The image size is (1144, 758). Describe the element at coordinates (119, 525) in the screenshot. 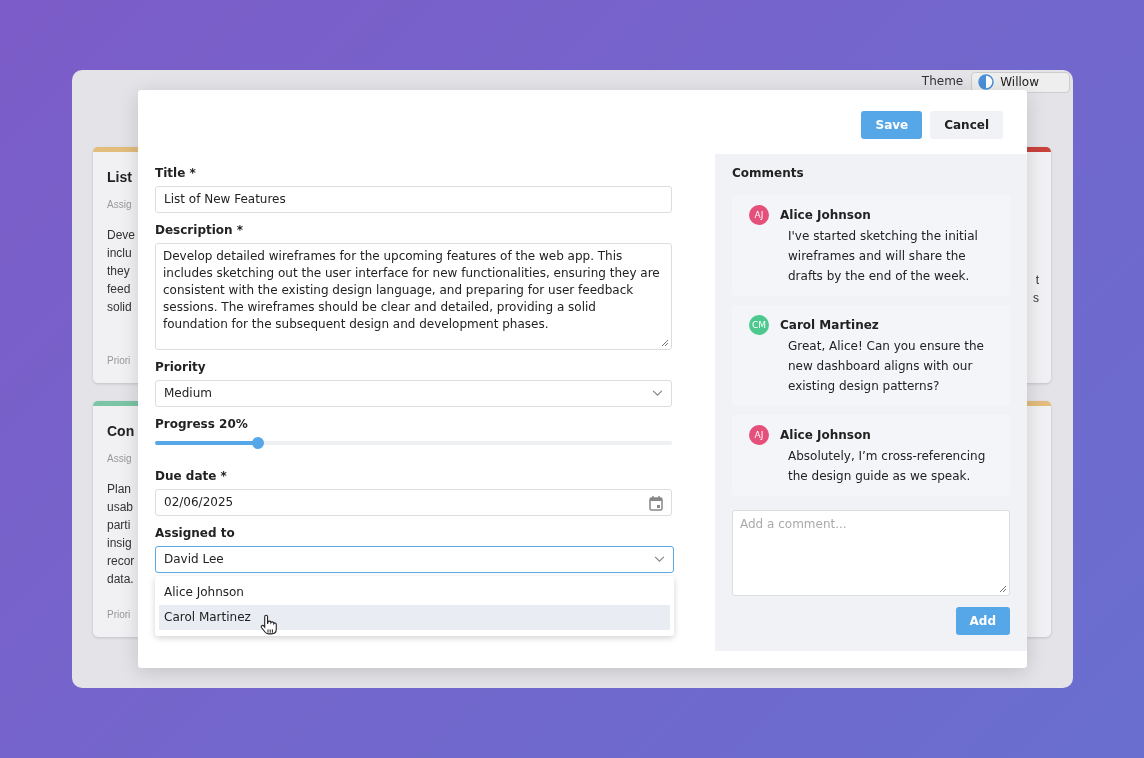

I see `card-description: parti` at that location.